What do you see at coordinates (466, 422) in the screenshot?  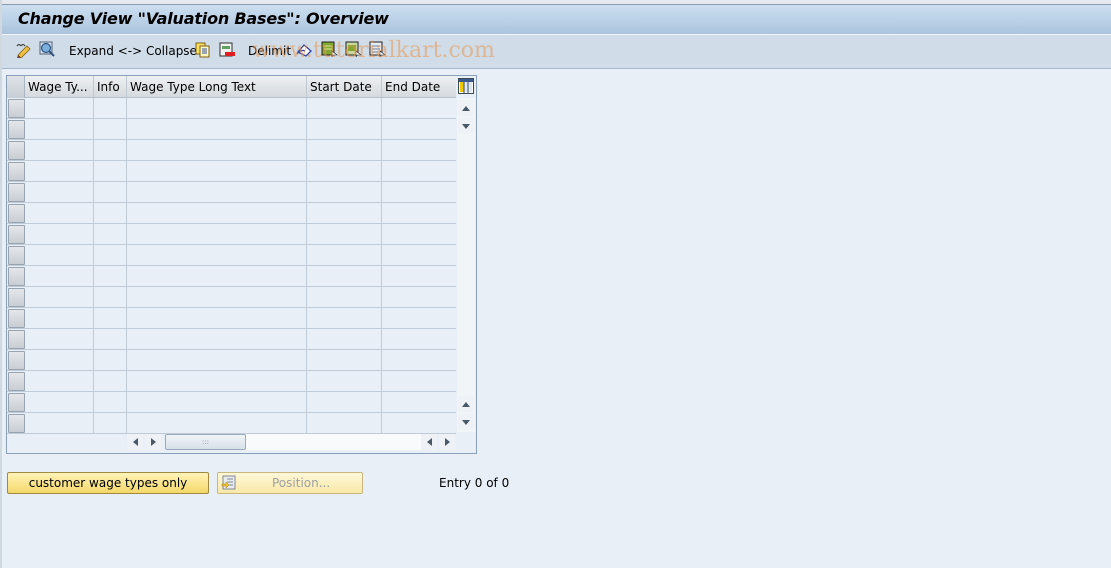 I see `scroll-page-down-button` at bounding box center [466, 422].